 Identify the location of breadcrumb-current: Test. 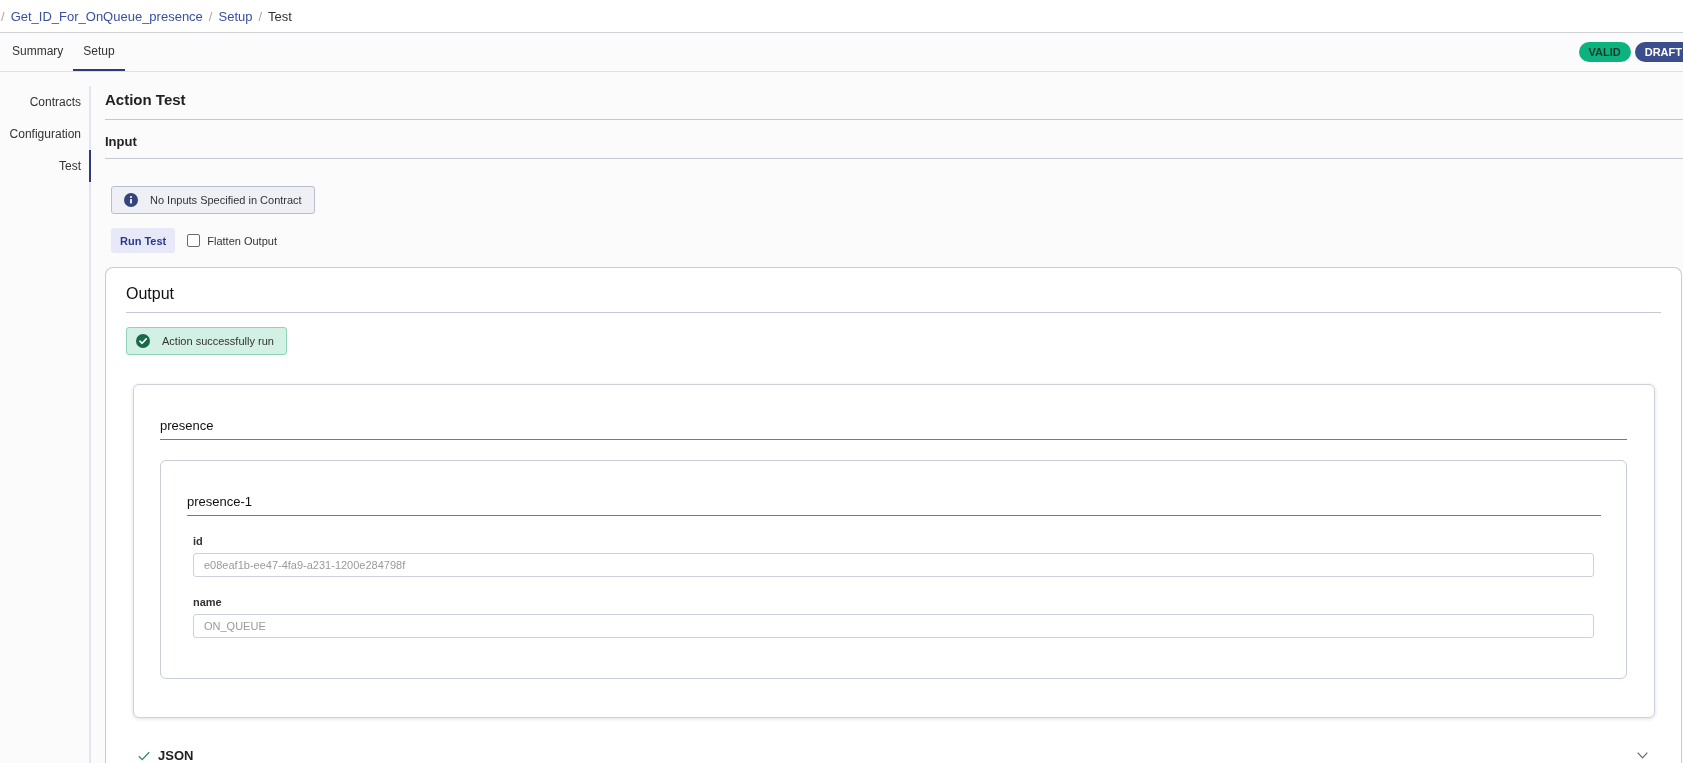
(280, 16).